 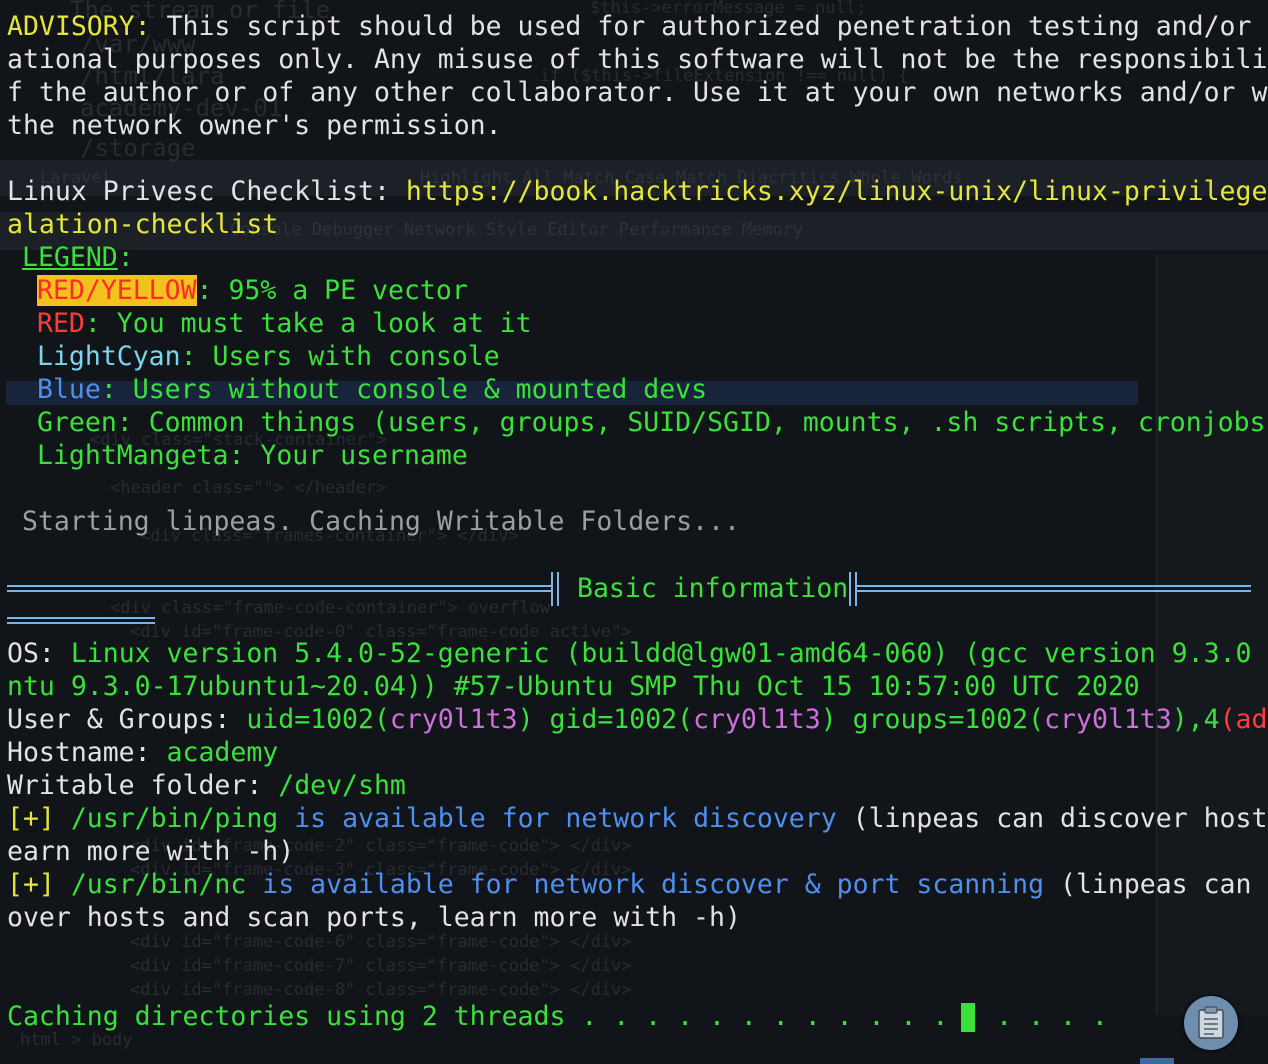 What do you see at coordinates (404, 389) in the screenshot?
I see `legend-desc: : Users without console & mounted devs` at bounding box center [404, 389].